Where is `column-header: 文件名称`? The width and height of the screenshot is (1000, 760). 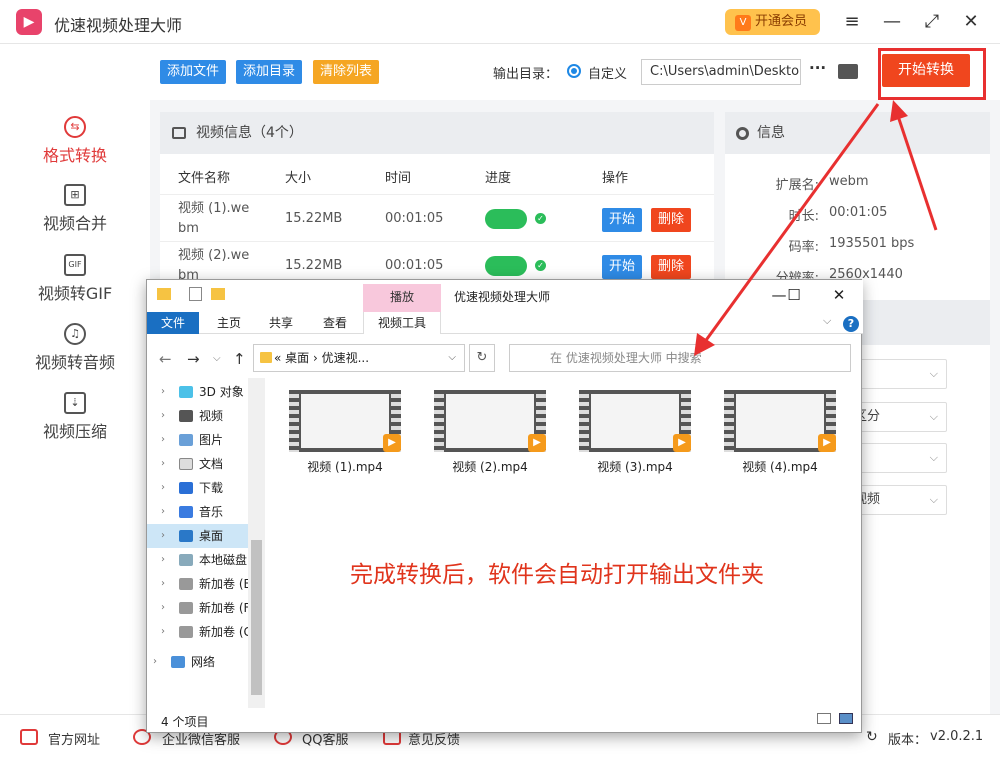
column-header: 文件名称 is located at coordinates (204, 178).